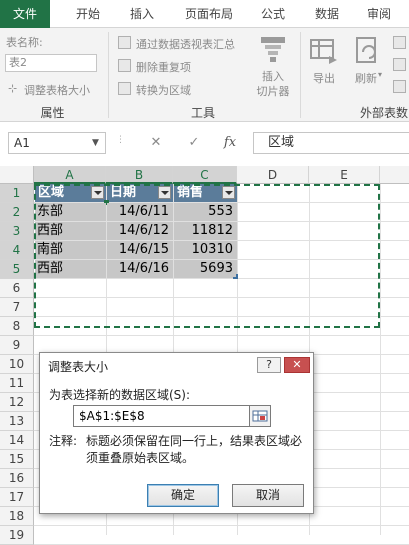 The width and height of the screenshot is (409, 545). I want to click on ribbon-tabs: 文件 开始 插入 页面布局 公式 数据 审阅, so click(204, 14).